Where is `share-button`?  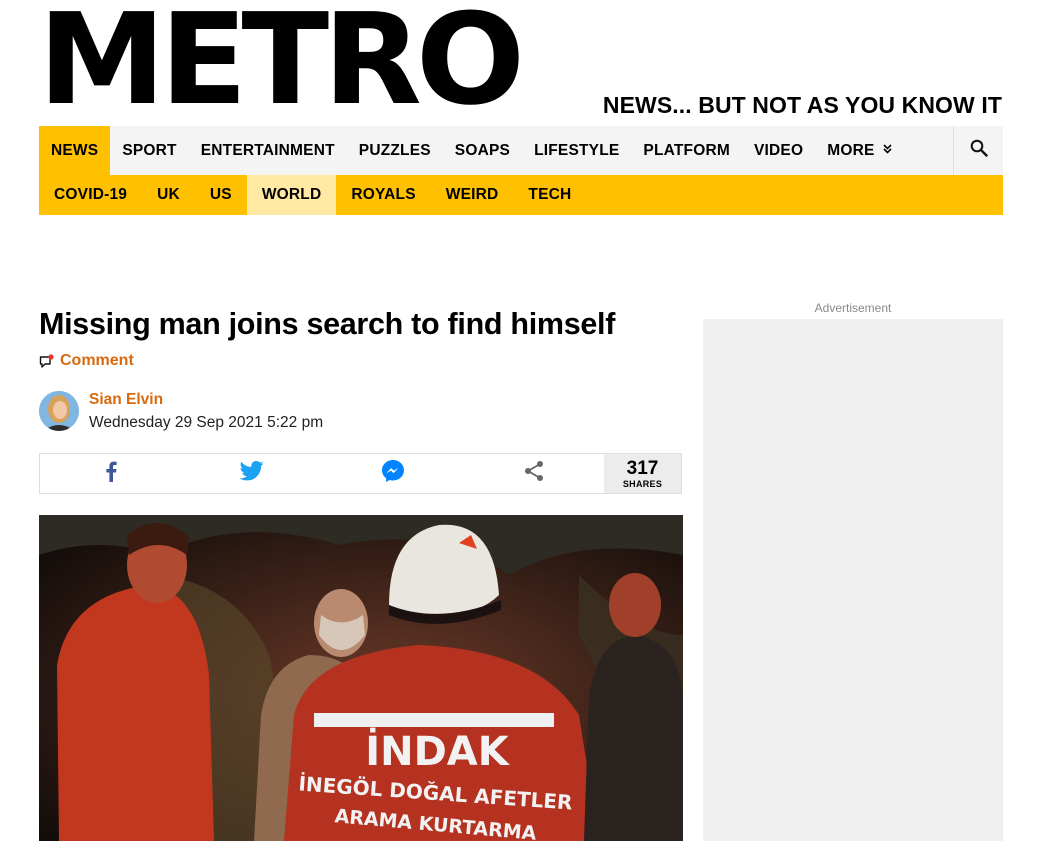
share-button is located at coordinates (533, 473).